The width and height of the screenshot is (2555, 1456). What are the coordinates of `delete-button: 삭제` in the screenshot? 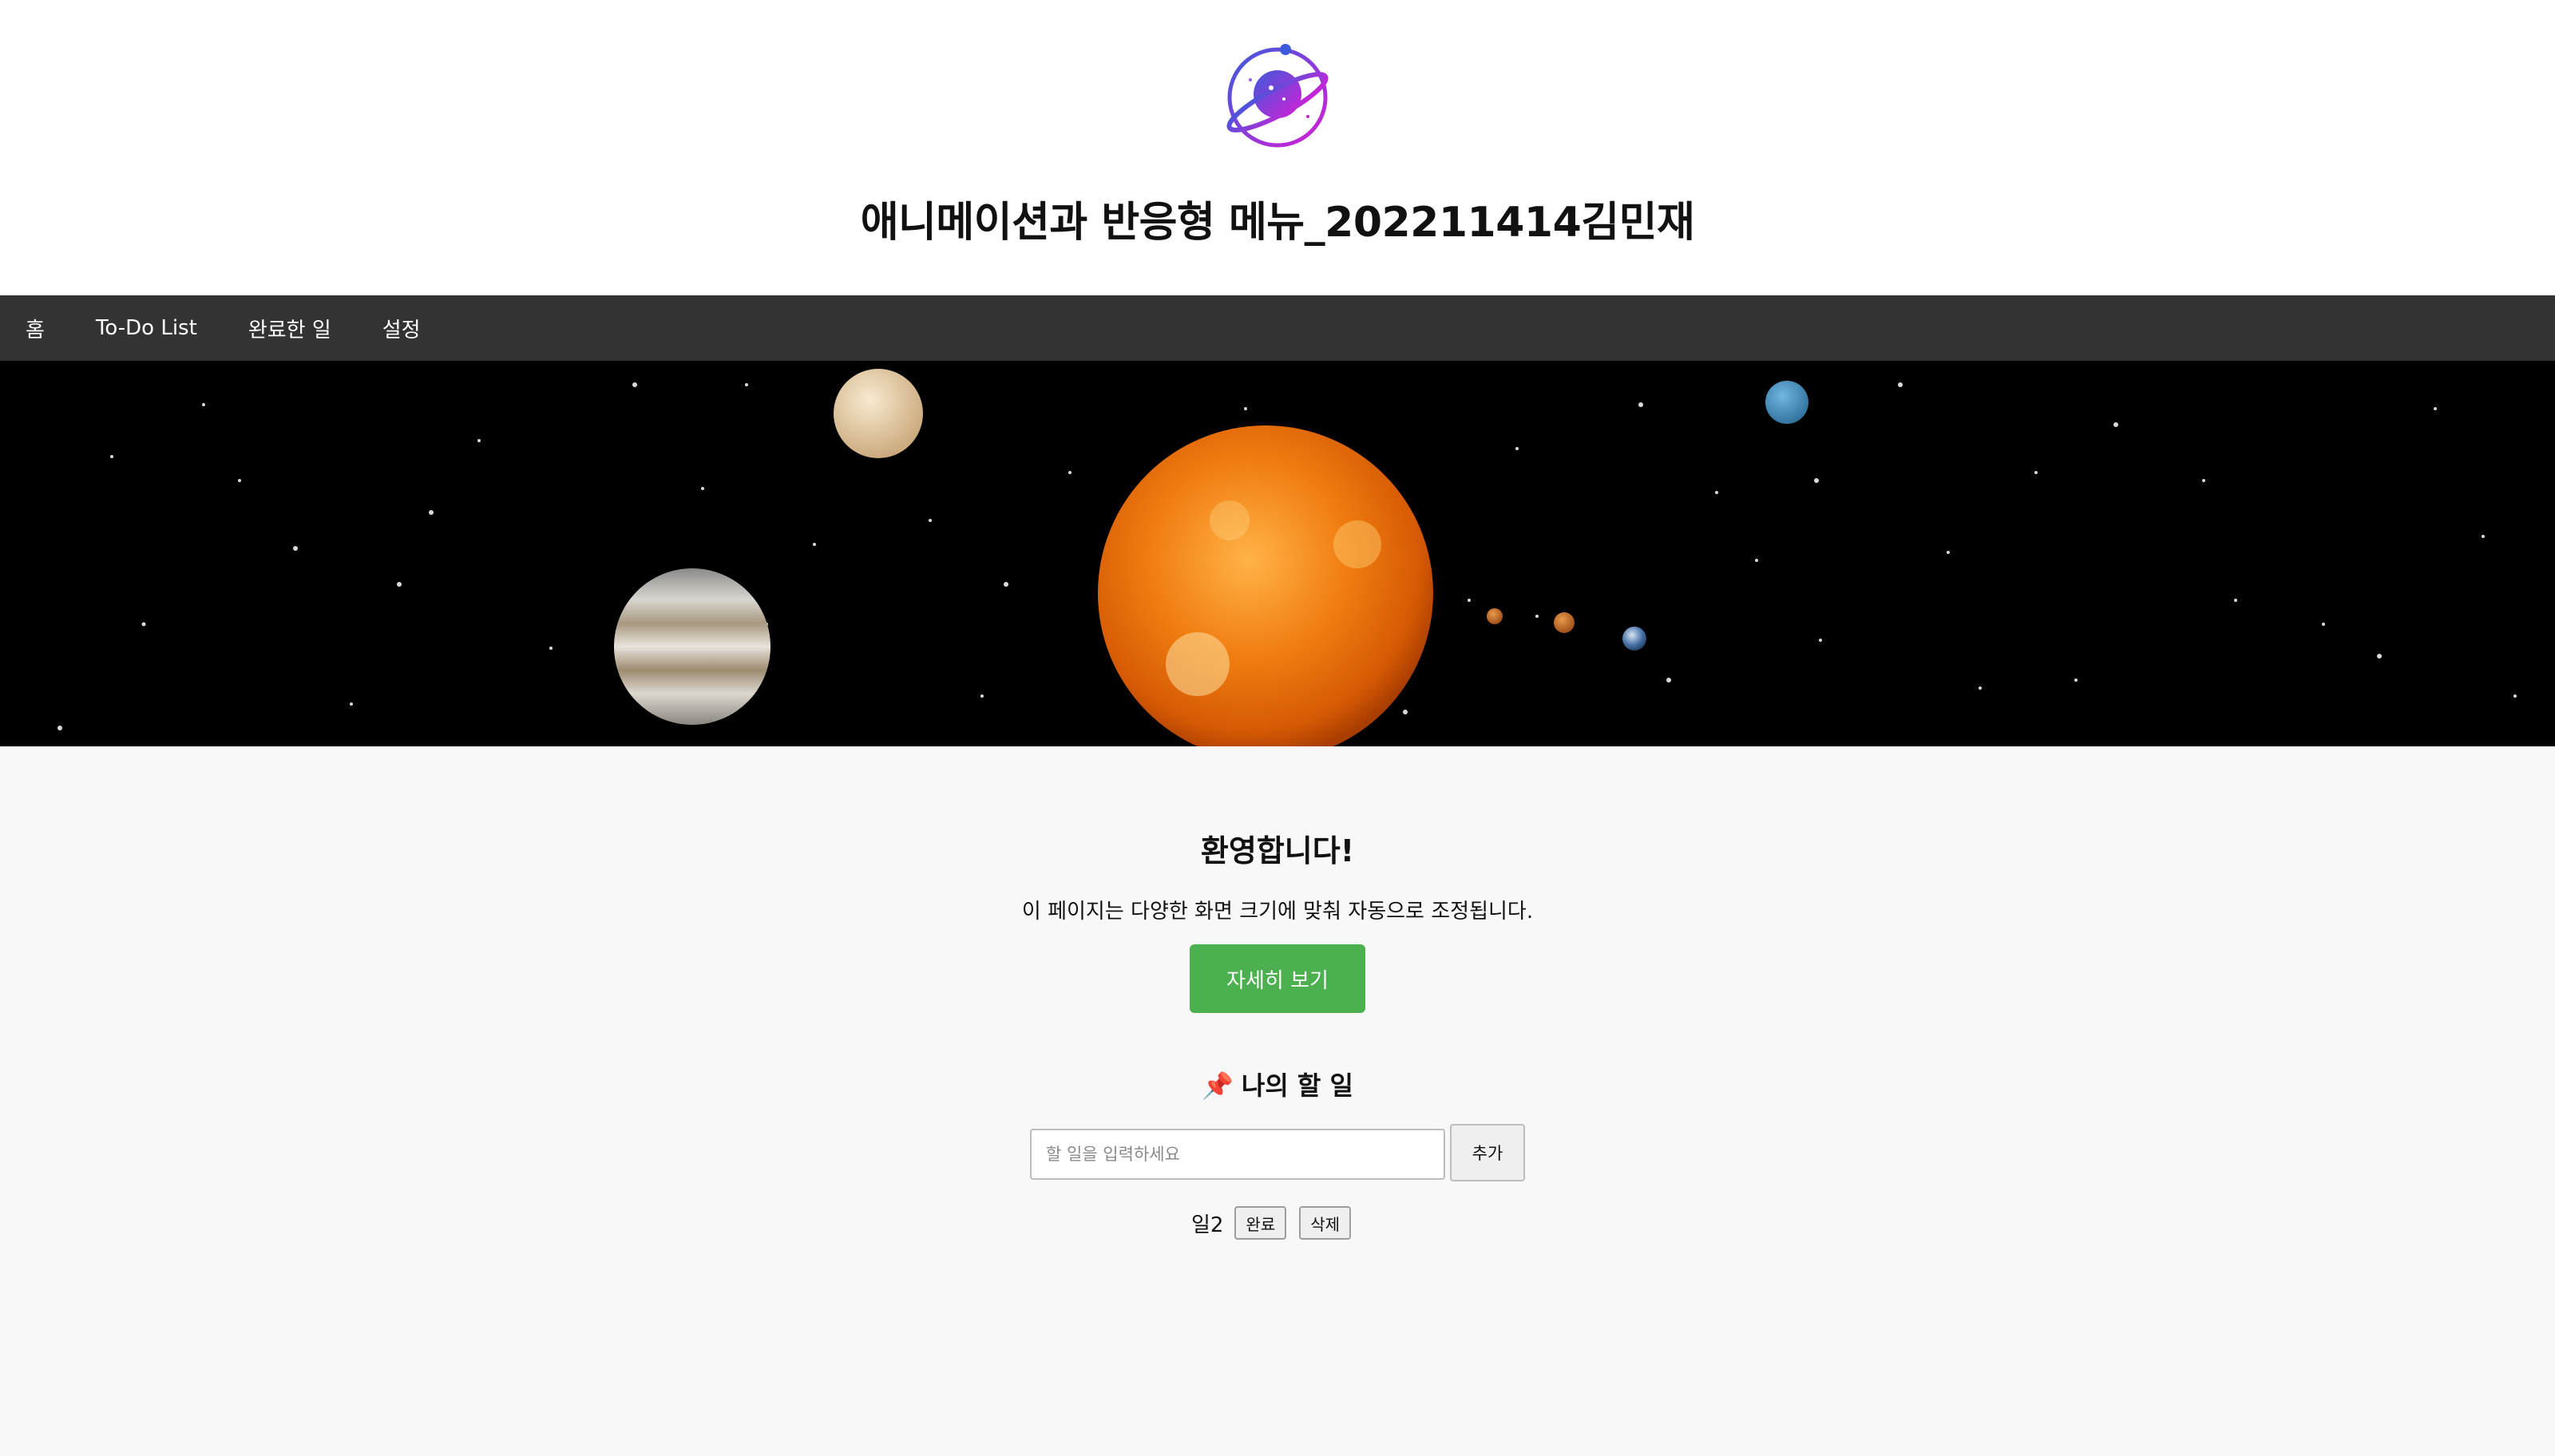 It's located at (1325, 1223).